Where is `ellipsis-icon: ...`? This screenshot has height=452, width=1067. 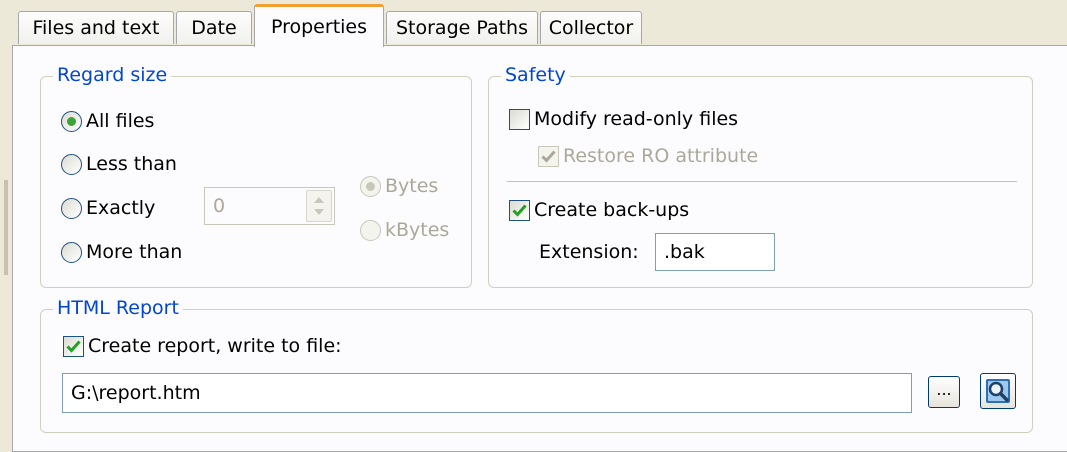
ellipsis-icon: ... is located at coordinates (944, 389).